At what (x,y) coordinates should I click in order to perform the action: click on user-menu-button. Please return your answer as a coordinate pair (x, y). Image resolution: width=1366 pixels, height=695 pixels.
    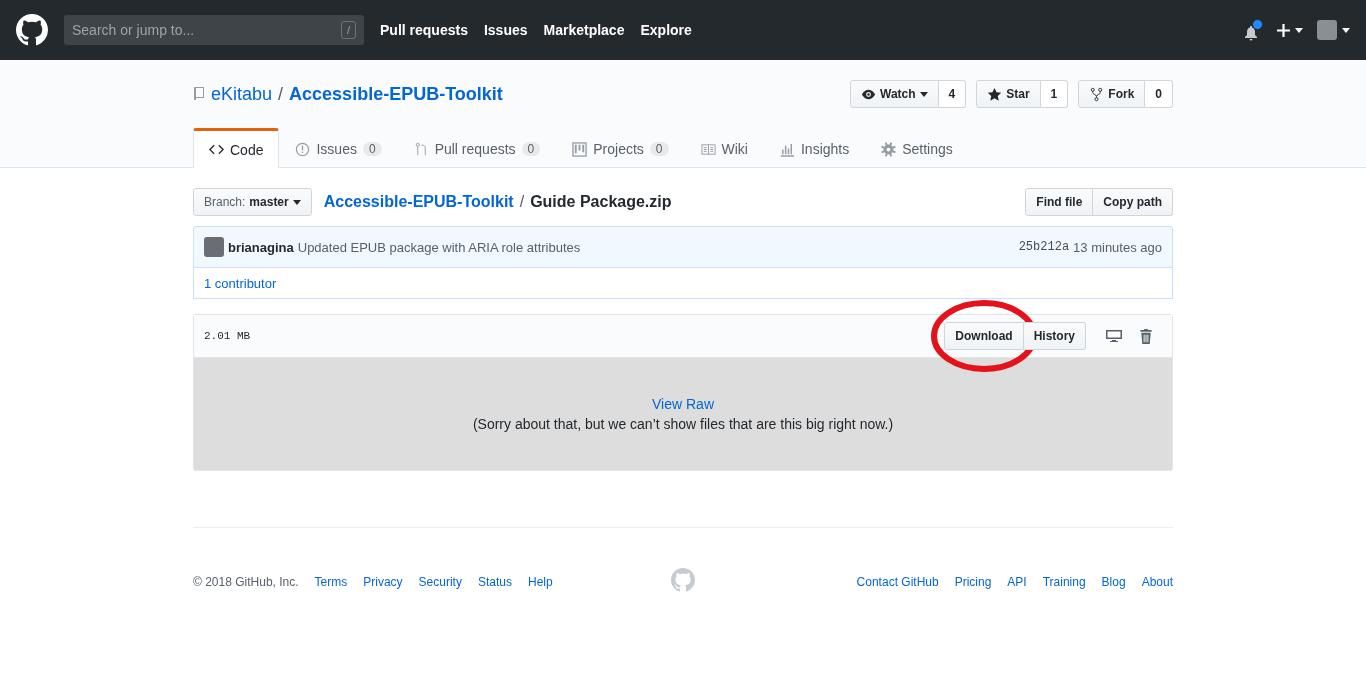
    Looking at the image, I should click on (1333, 30).